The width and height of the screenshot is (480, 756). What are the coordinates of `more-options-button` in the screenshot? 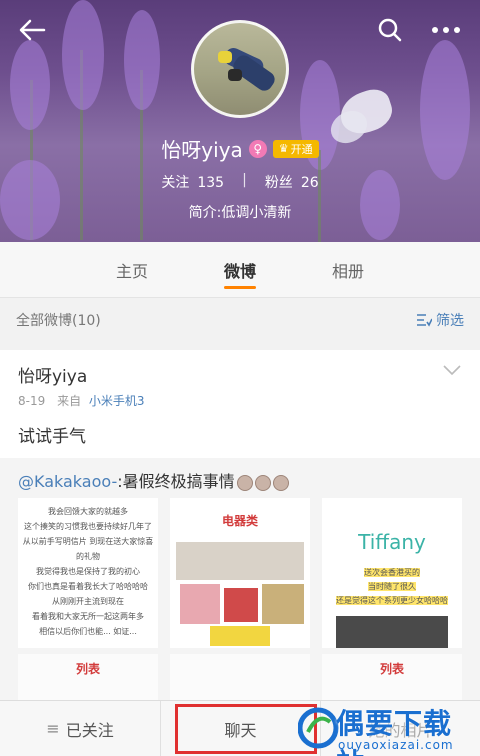 It's located at (446, 30).